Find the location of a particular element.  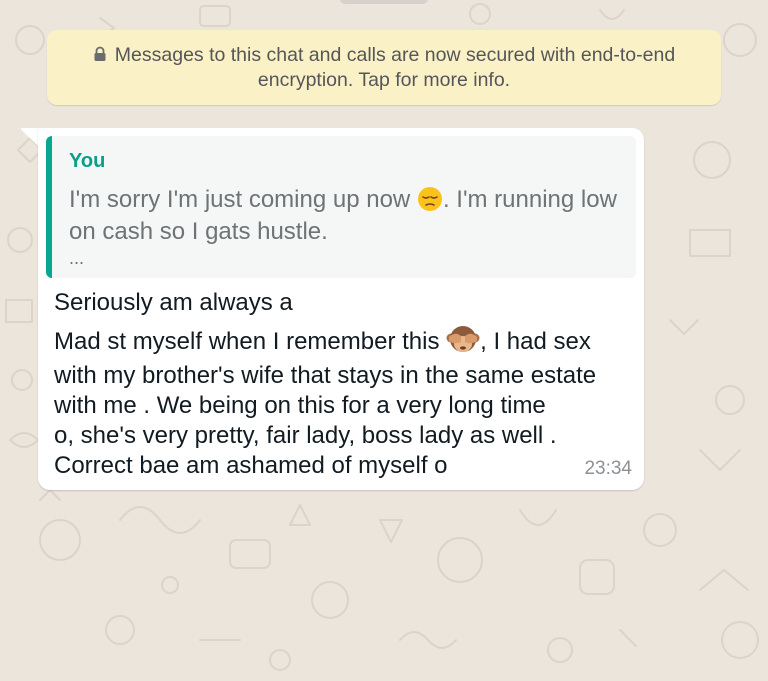

quoted-author: You is located at coordinates (87, 161).